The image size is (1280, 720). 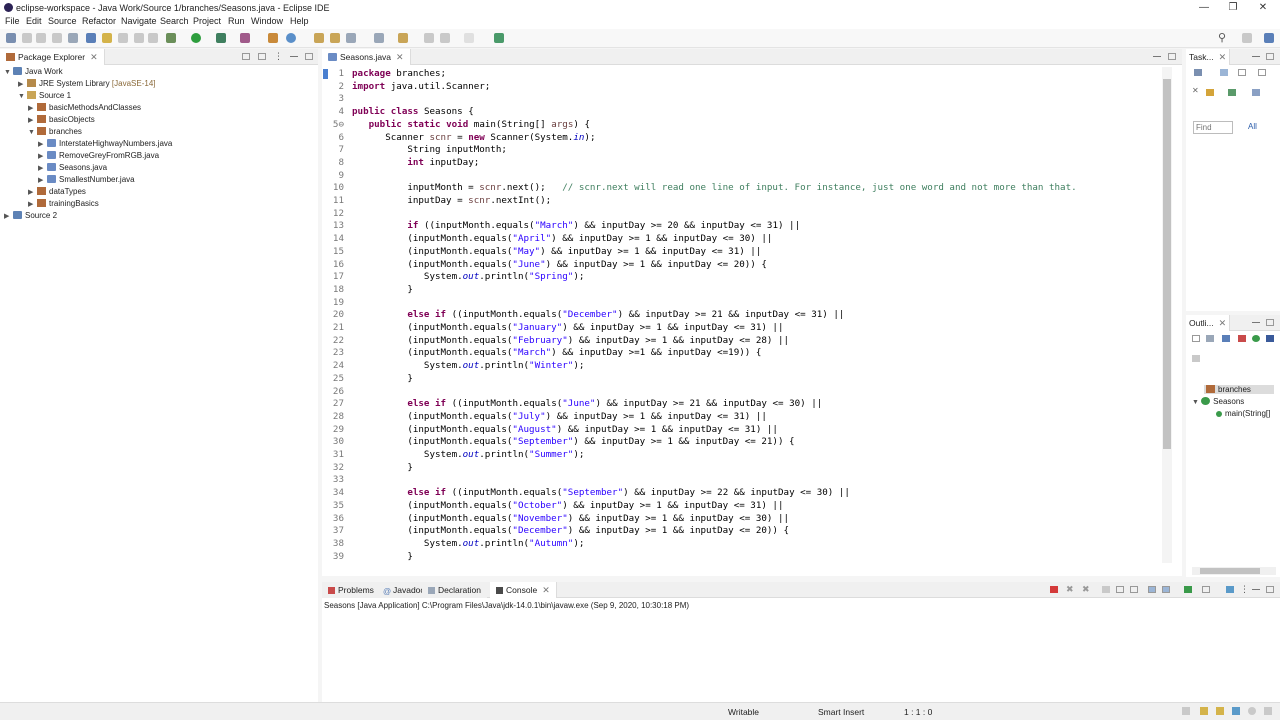 I want to click on notification-icon, so click(x=1204, y=711).